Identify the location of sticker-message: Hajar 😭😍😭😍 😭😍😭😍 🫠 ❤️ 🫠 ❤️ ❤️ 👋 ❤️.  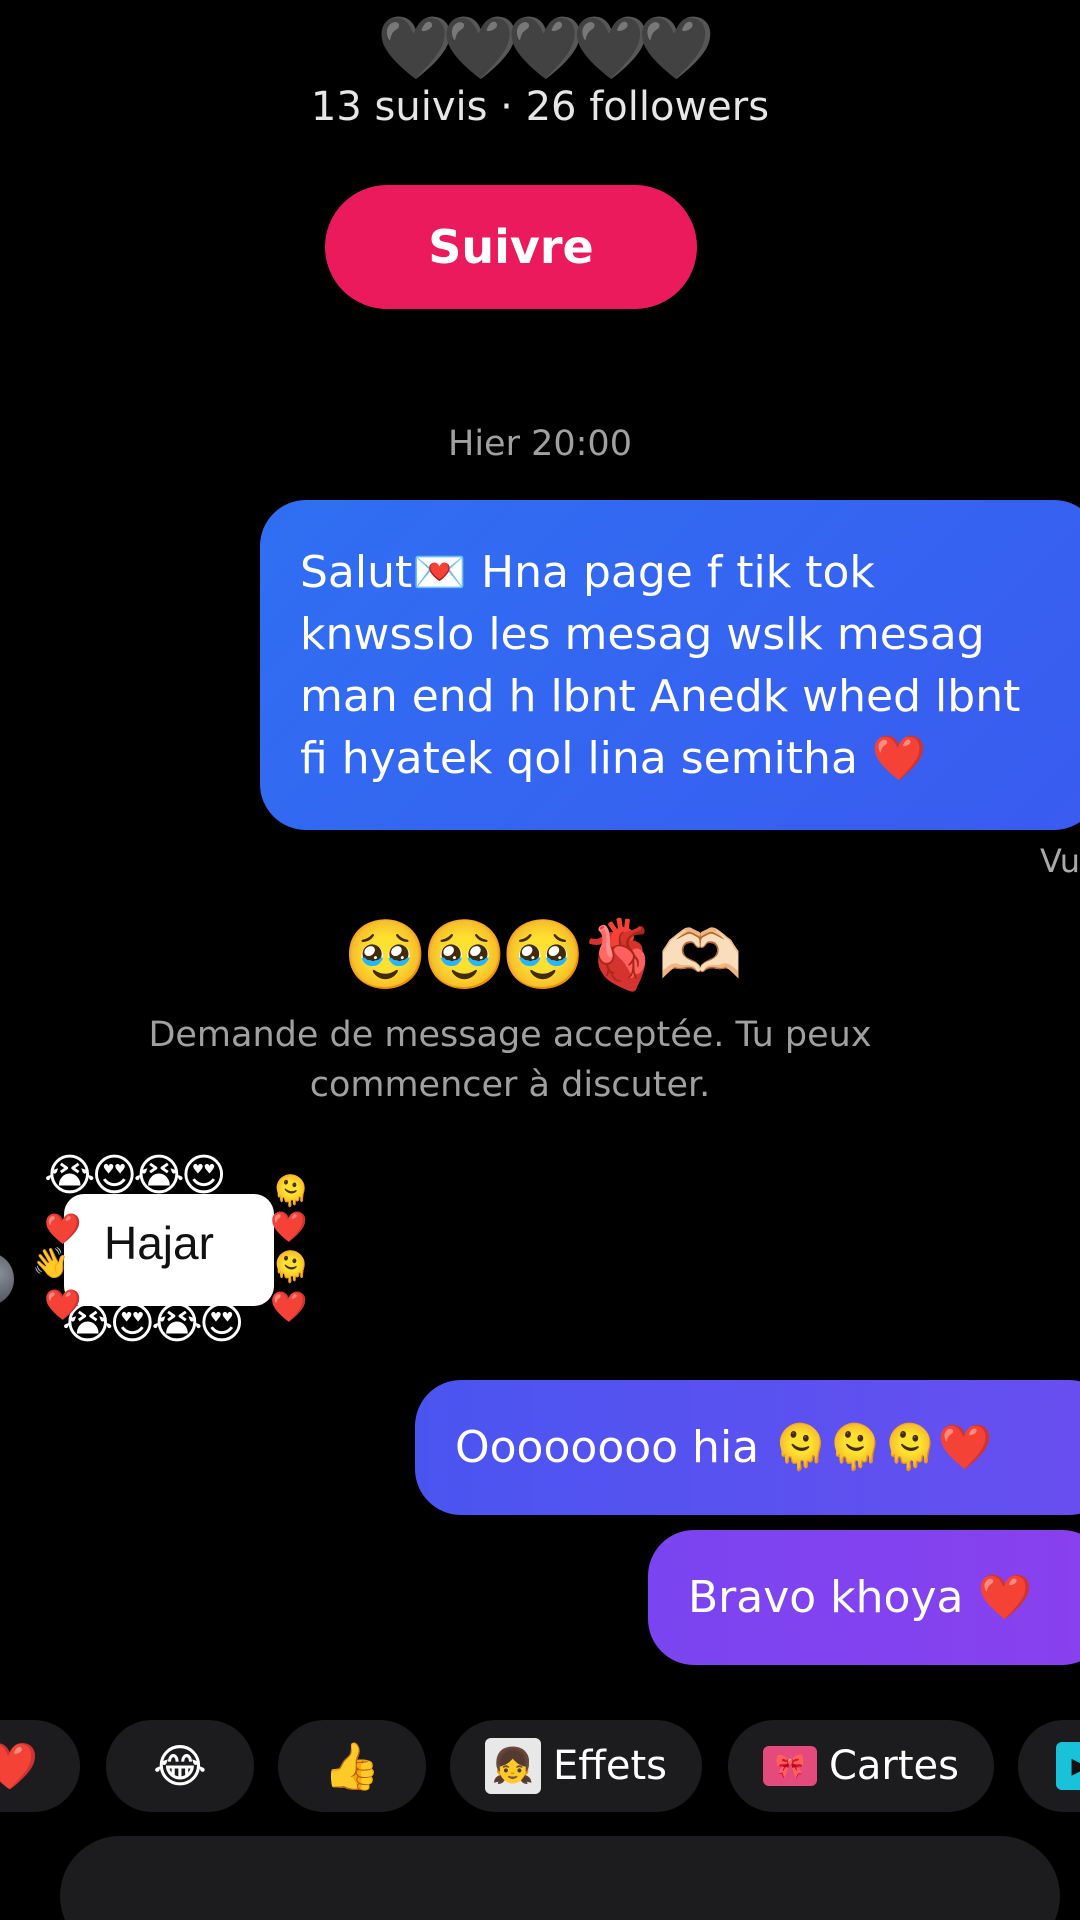
(170, 1250).